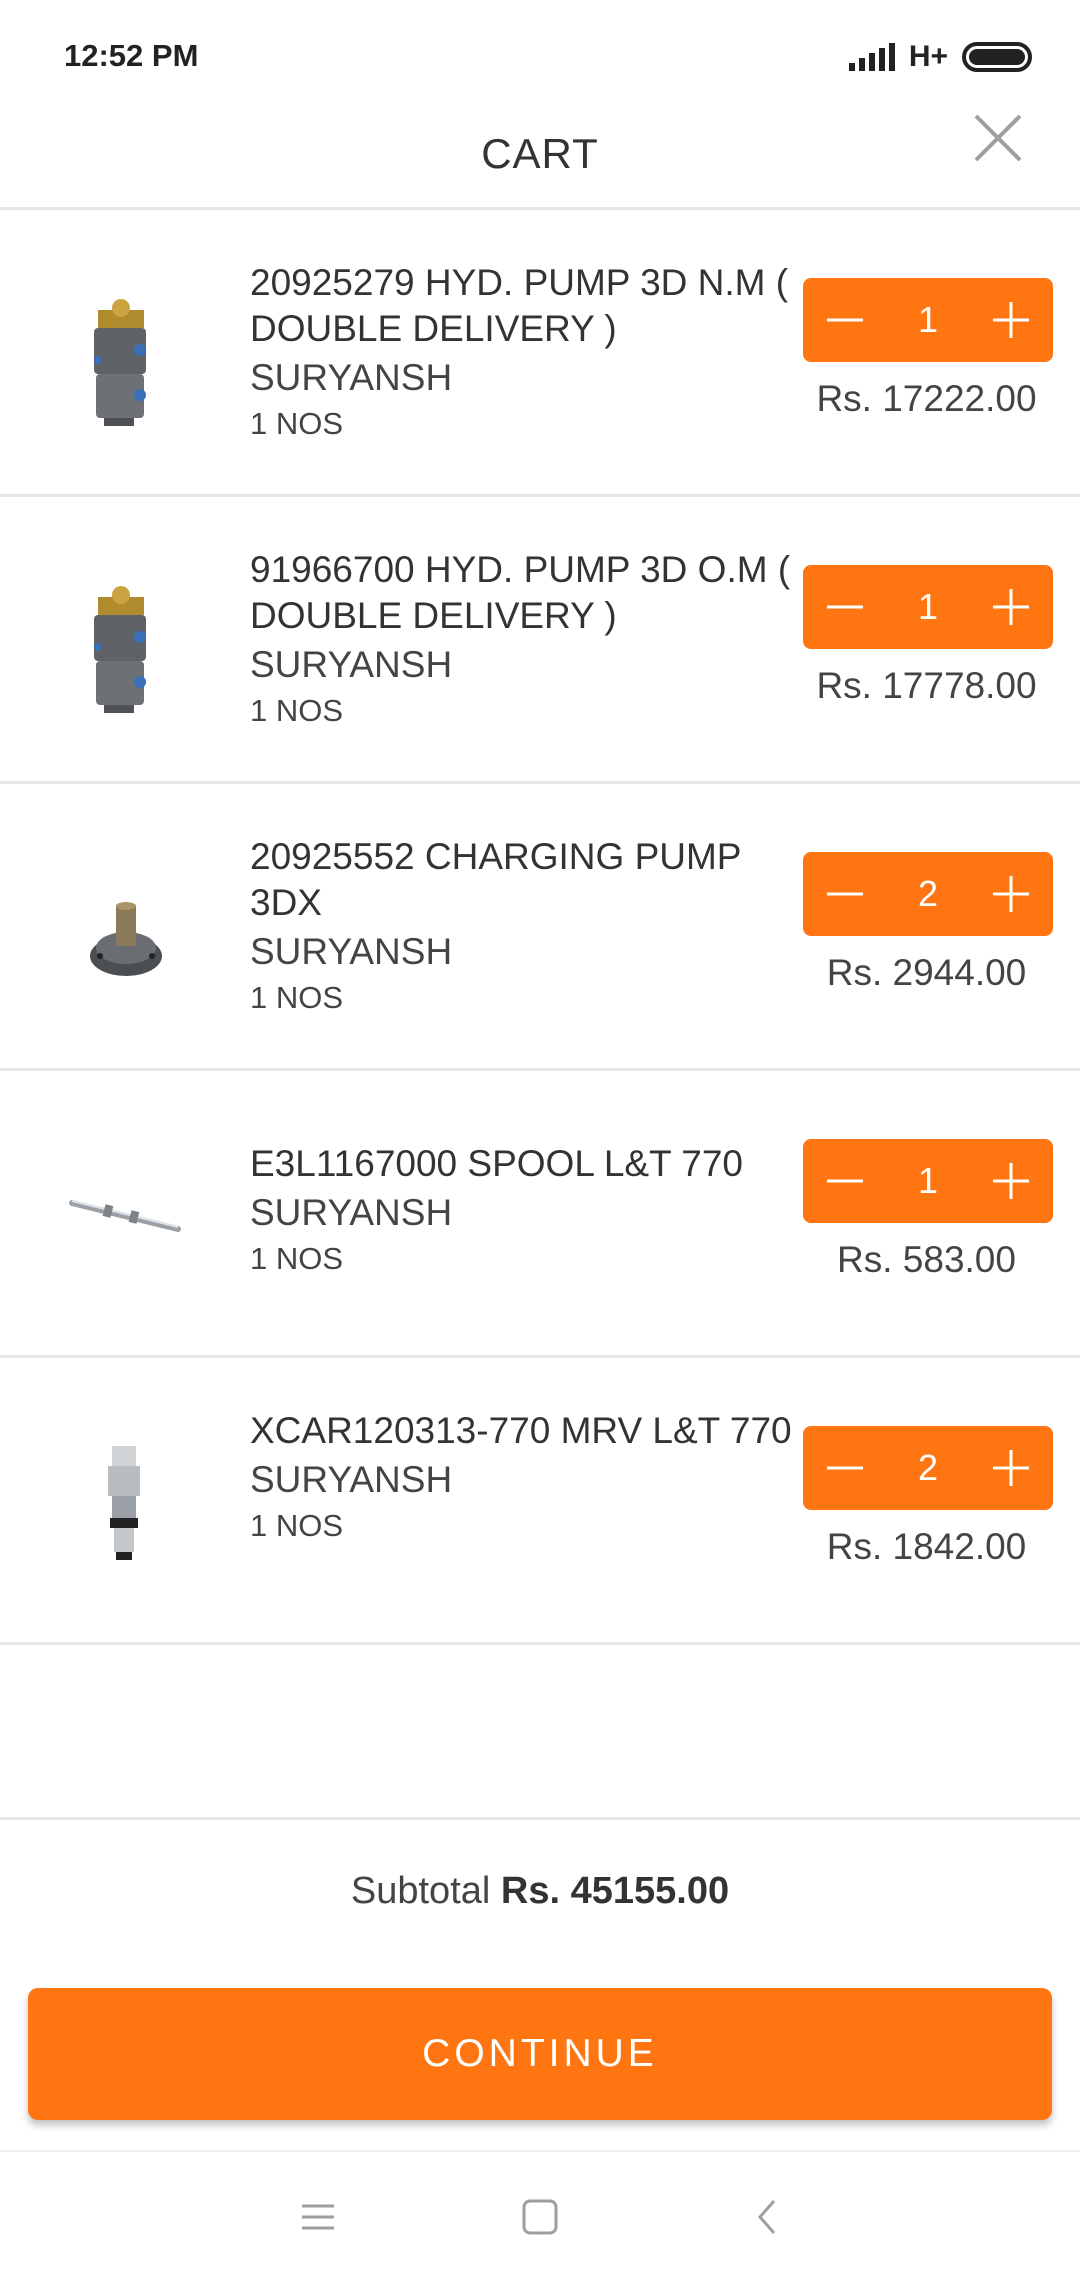 The width and height of the screenshot is (1080, 2280). I want to click on close-icon, so click(998, 138).